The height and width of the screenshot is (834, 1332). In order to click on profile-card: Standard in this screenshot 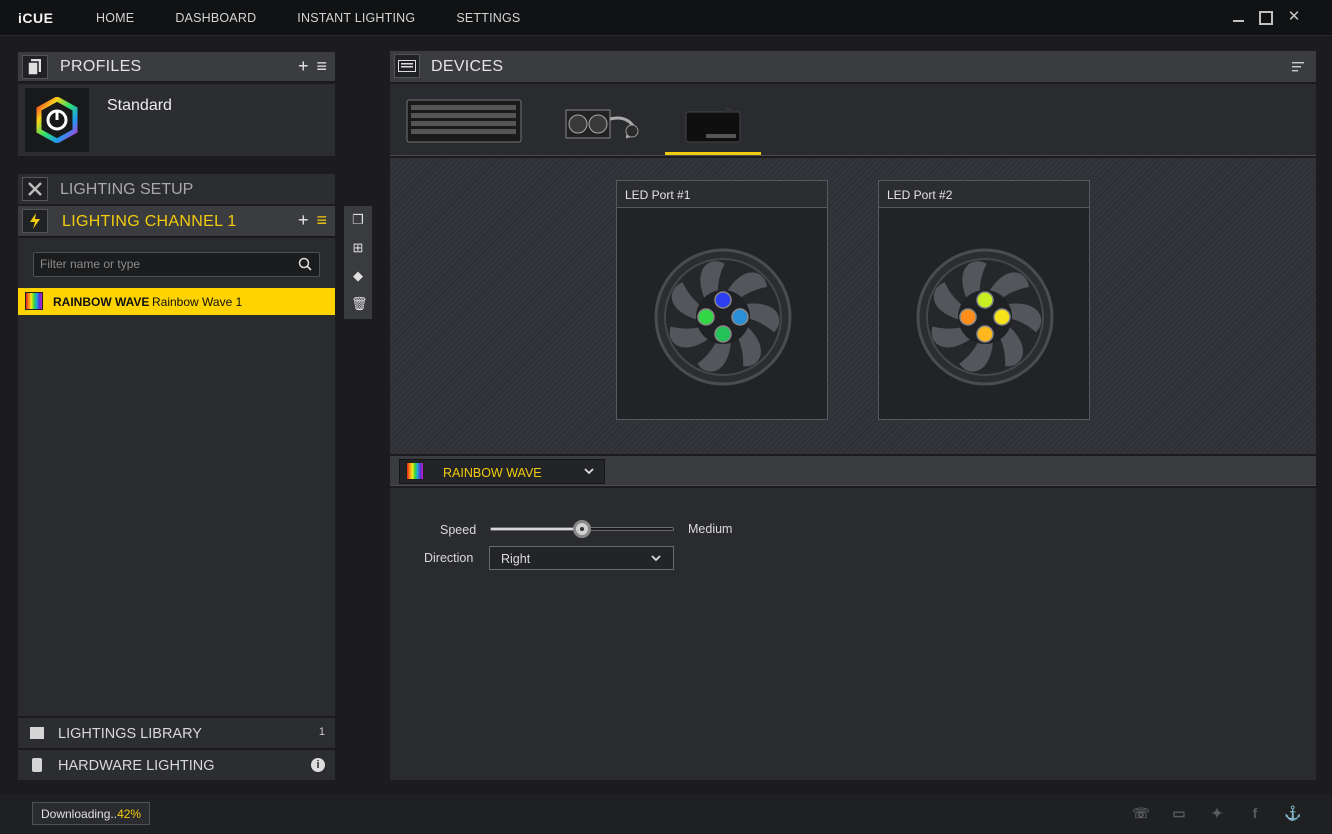, I will do `click(176, 120)`.